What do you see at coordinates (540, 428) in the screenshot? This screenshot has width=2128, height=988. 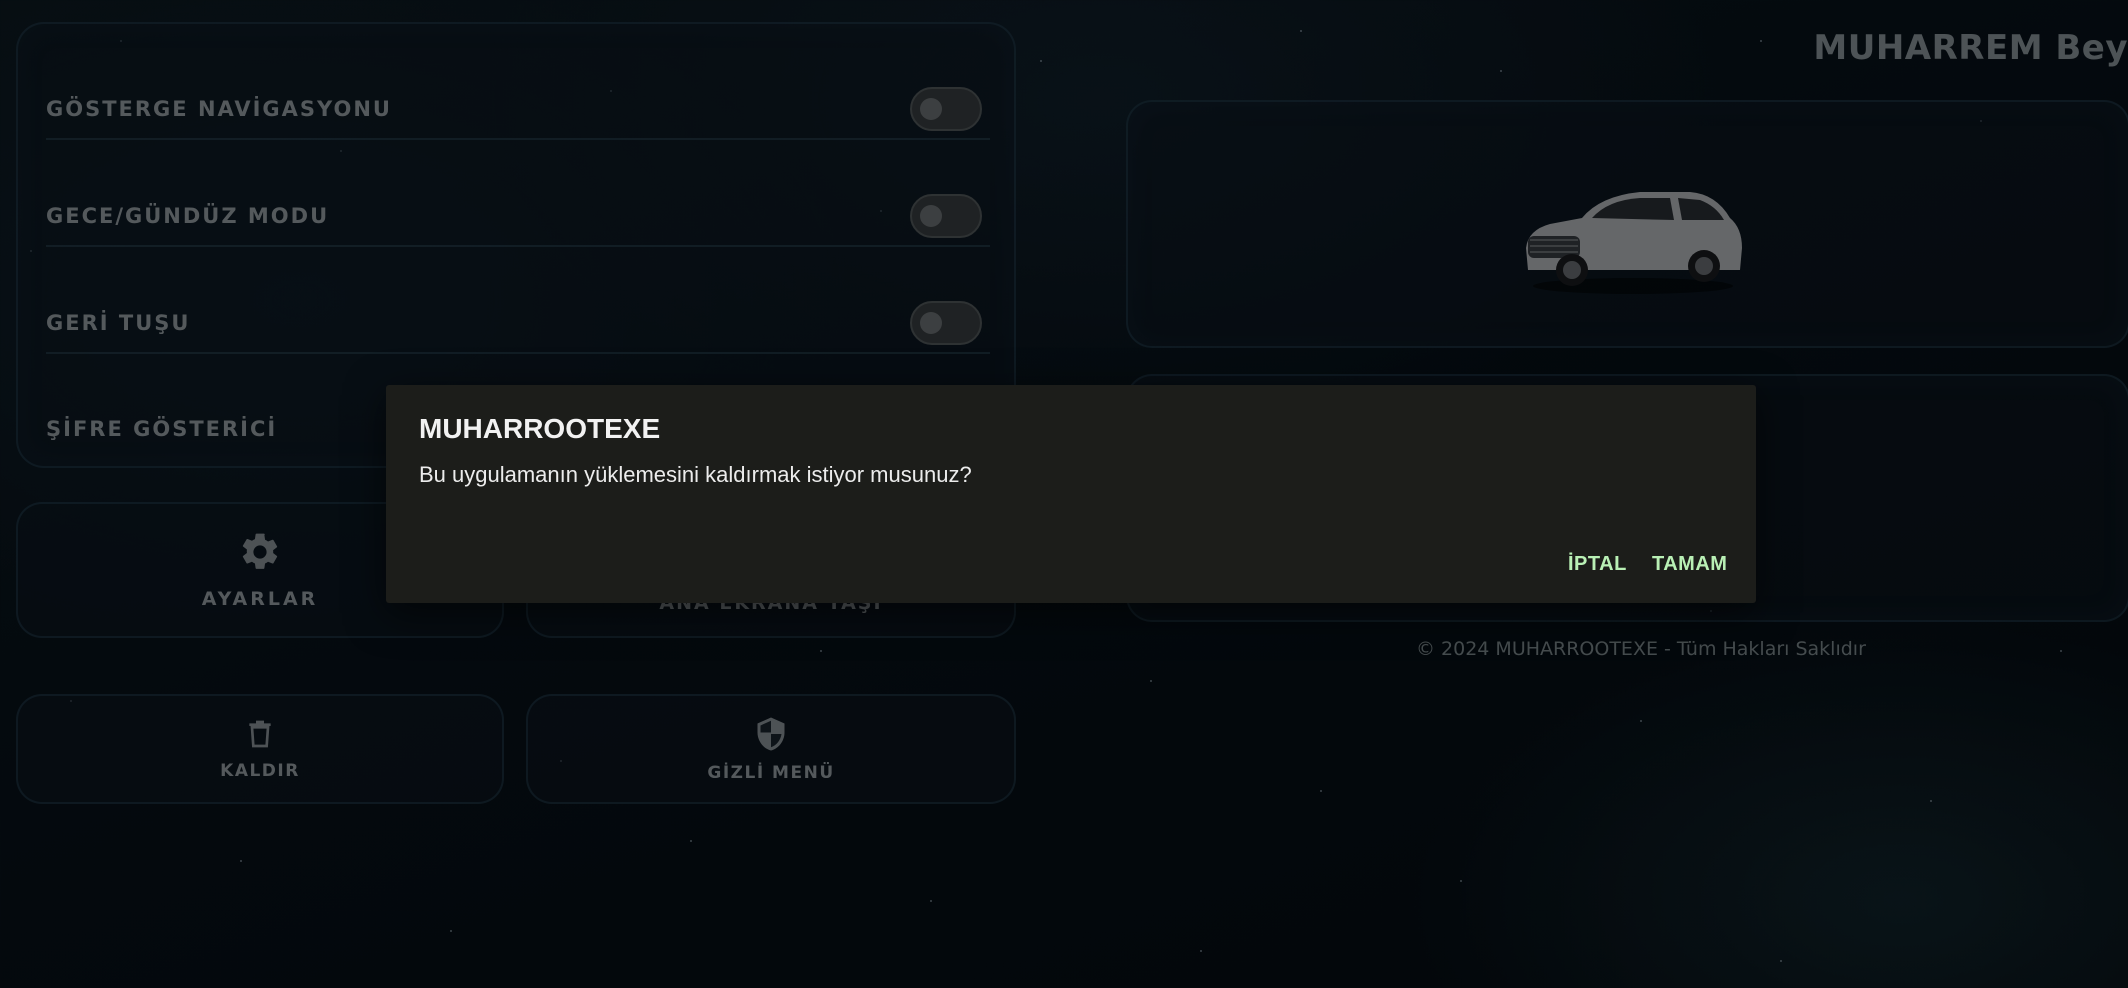 I see `dialog-title: MUHARROOTEXE` at bounding box center [540, 428].